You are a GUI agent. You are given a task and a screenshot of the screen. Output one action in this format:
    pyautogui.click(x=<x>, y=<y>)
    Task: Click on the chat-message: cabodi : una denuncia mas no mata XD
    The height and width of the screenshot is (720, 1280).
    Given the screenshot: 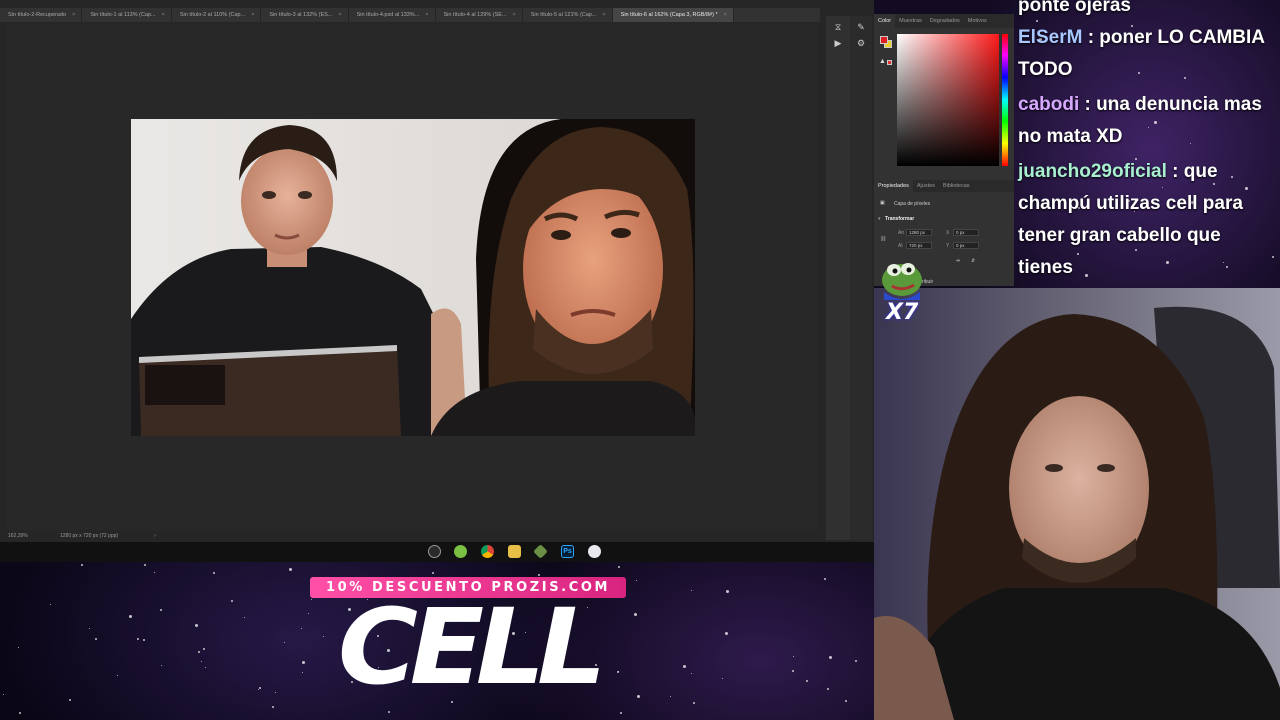 What is the action you would take?
    pyautogui.click(x=1149, y=121)
    